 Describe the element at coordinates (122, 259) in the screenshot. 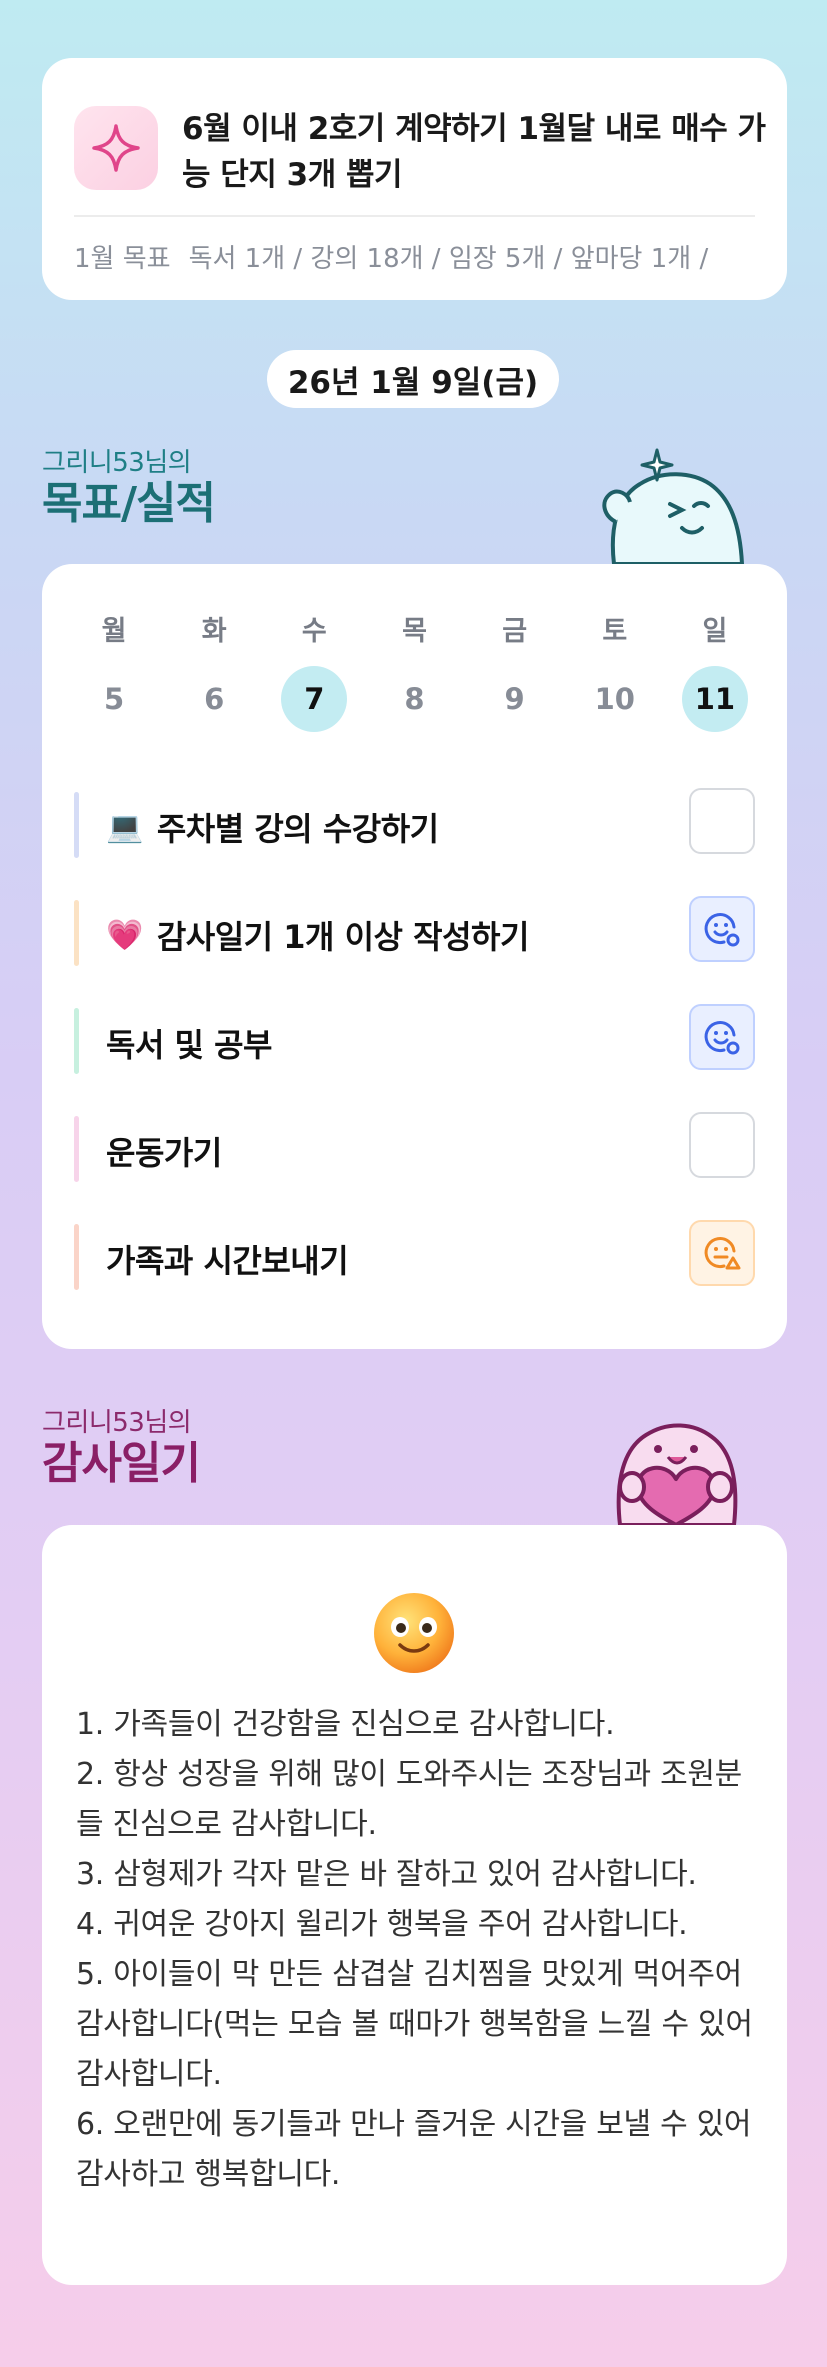

I see `goal-subtitle-label: 1월 목표` at that location.